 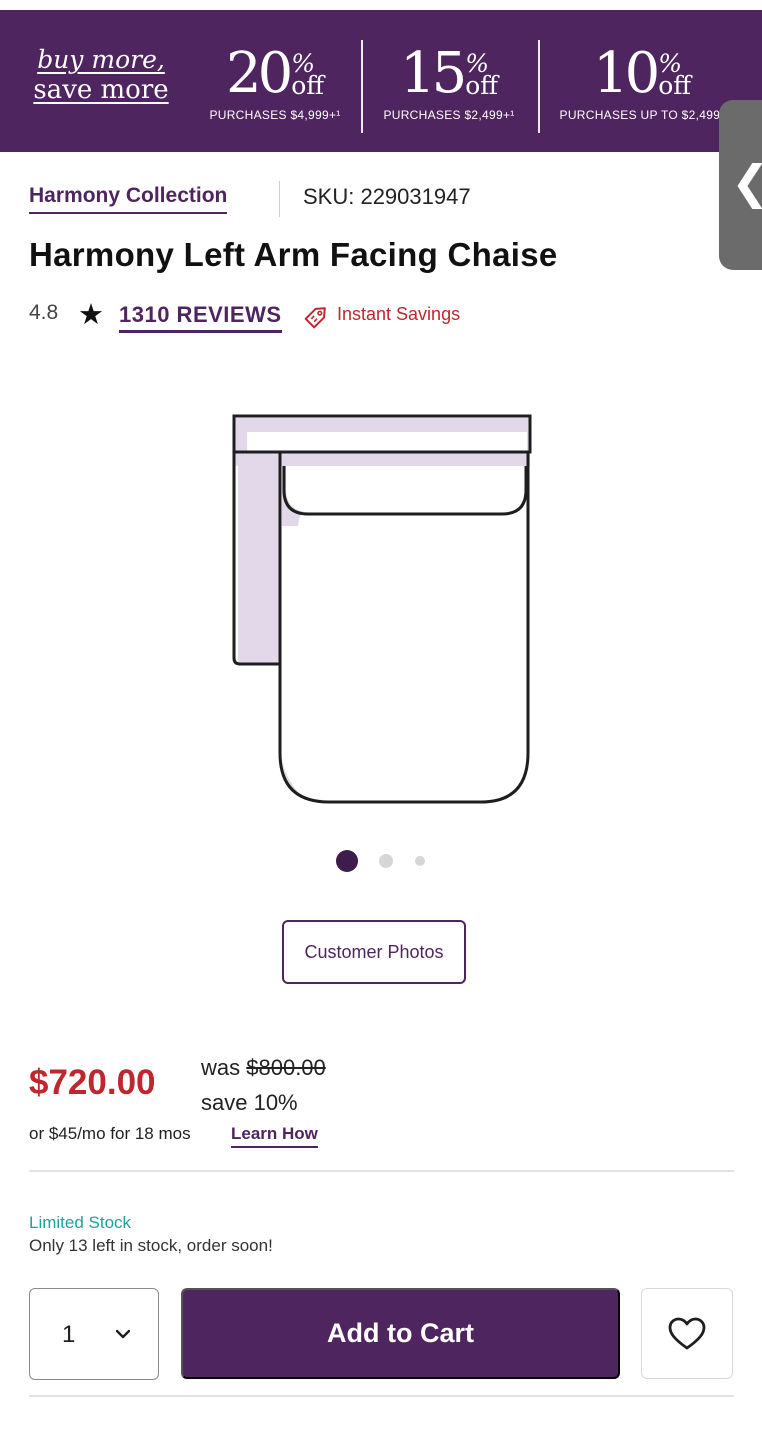 I want to click on promo-slogan: buy more, save more, so click(x=101, y=75).